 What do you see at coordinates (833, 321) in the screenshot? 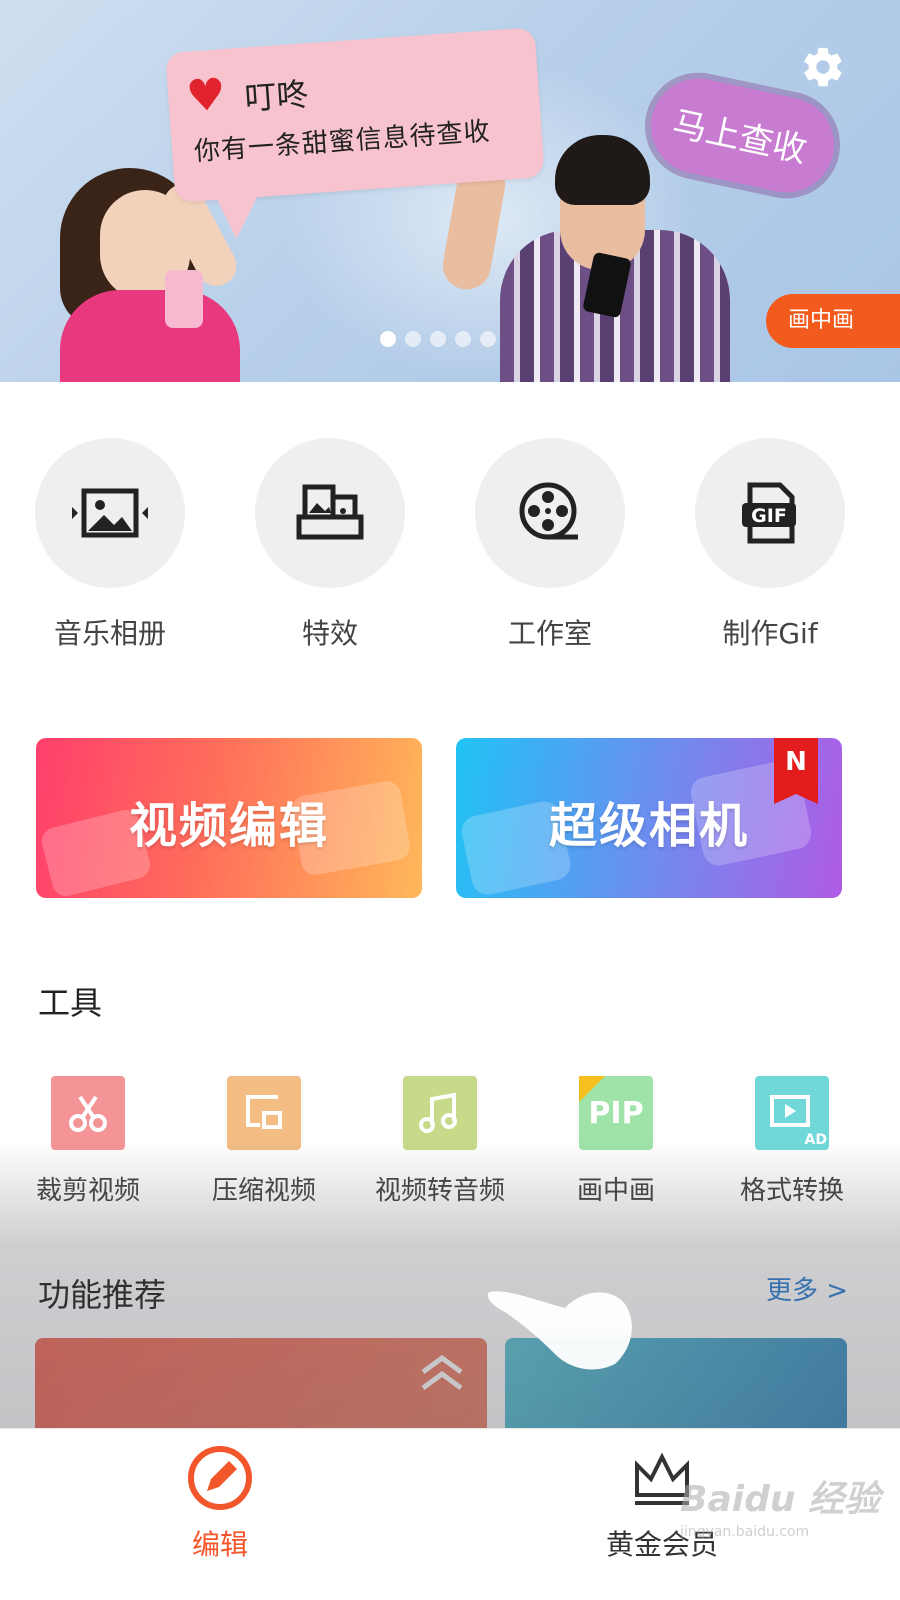
I see `pip-promo-tag: 画中画` at bounding box center [833, 321].